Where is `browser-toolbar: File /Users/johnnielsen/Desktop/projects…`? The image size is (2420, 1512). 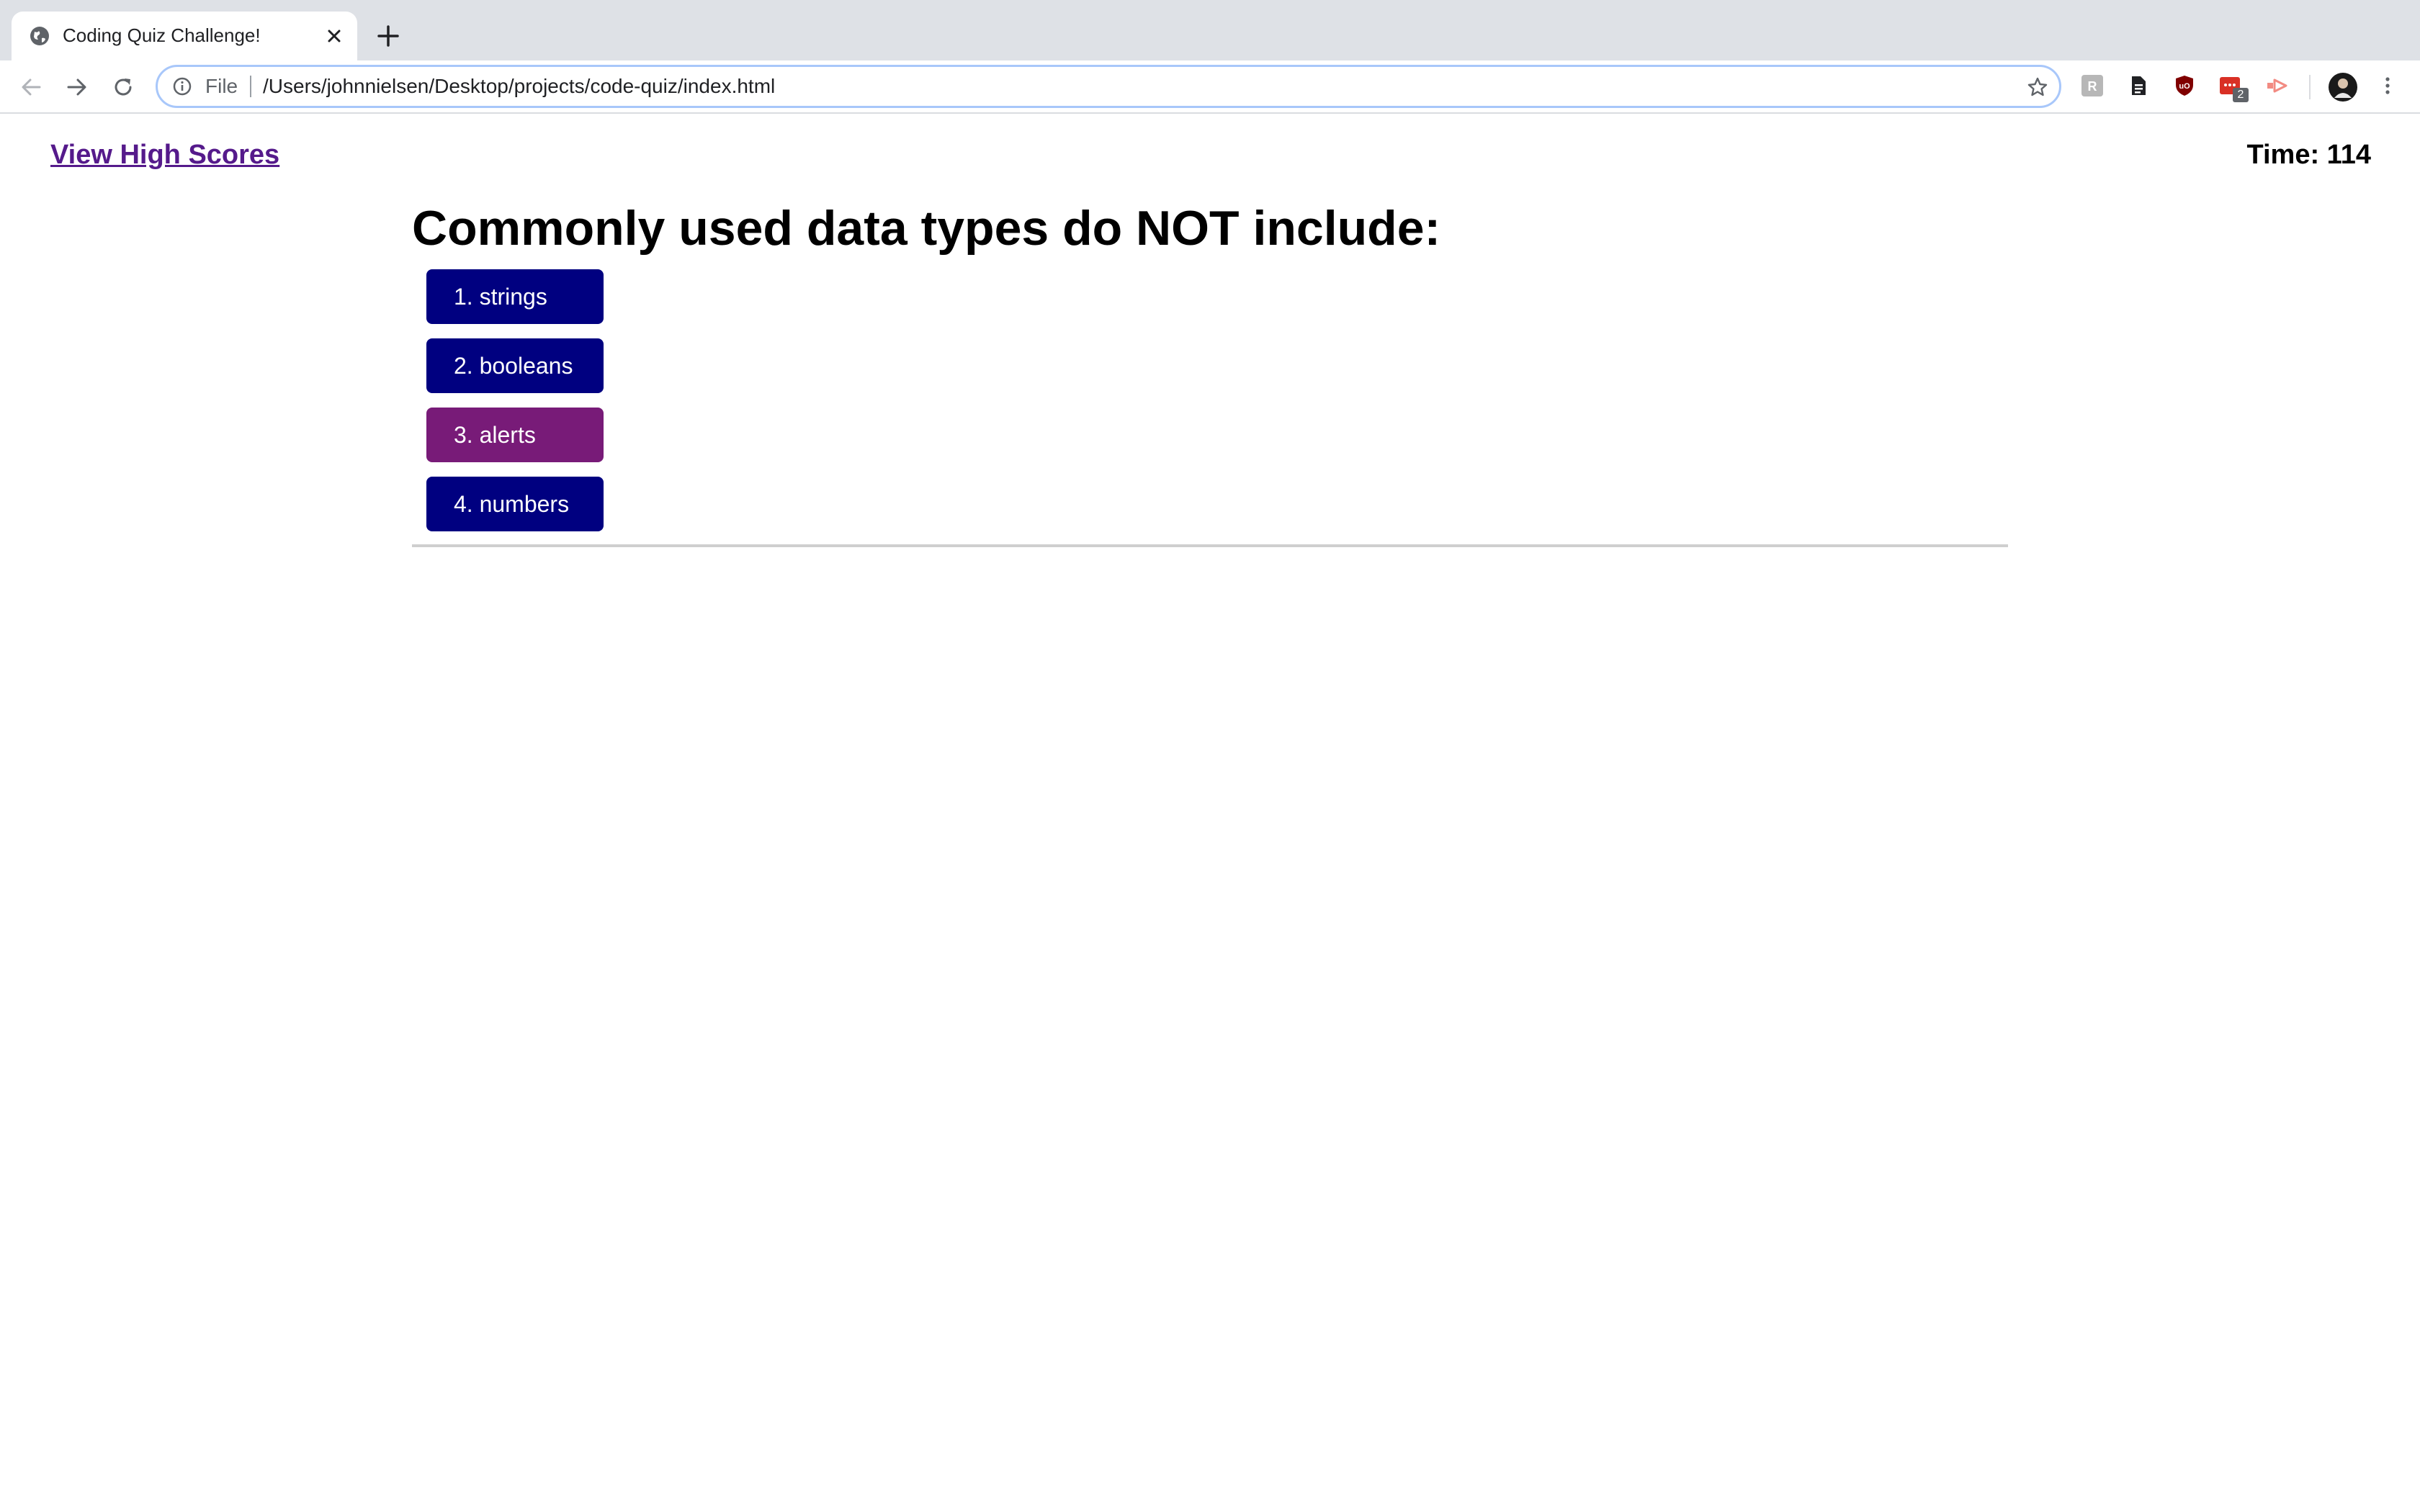 browser-toolbar: File /Users/johnnielsen/Desktop/projects… is located at coordinates (1210, 87).